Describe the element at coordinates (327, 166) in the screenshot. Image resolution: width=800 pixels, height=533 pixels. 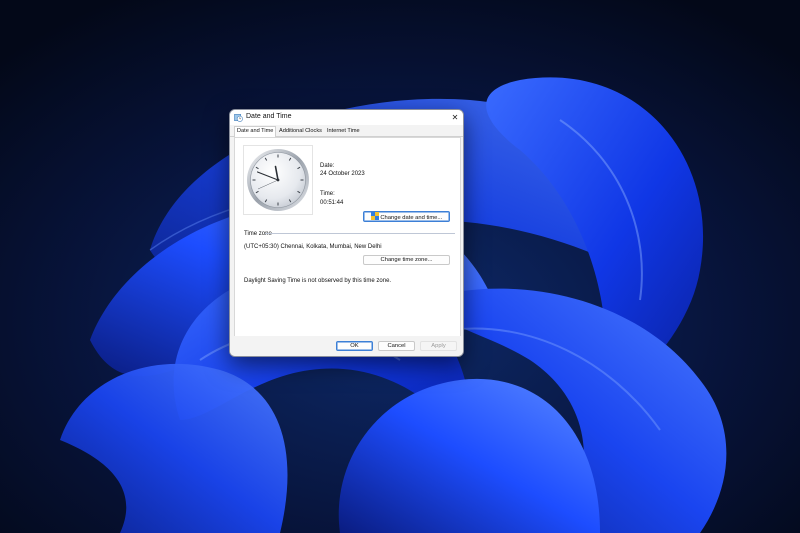
I see `date-label: Date:` at that location.